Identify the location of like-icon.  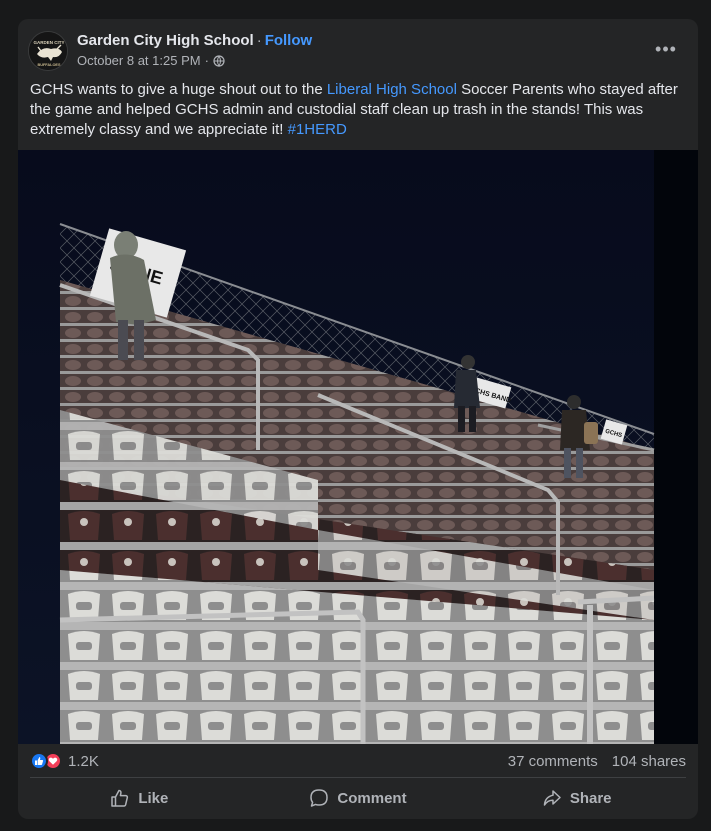
(39, 761).